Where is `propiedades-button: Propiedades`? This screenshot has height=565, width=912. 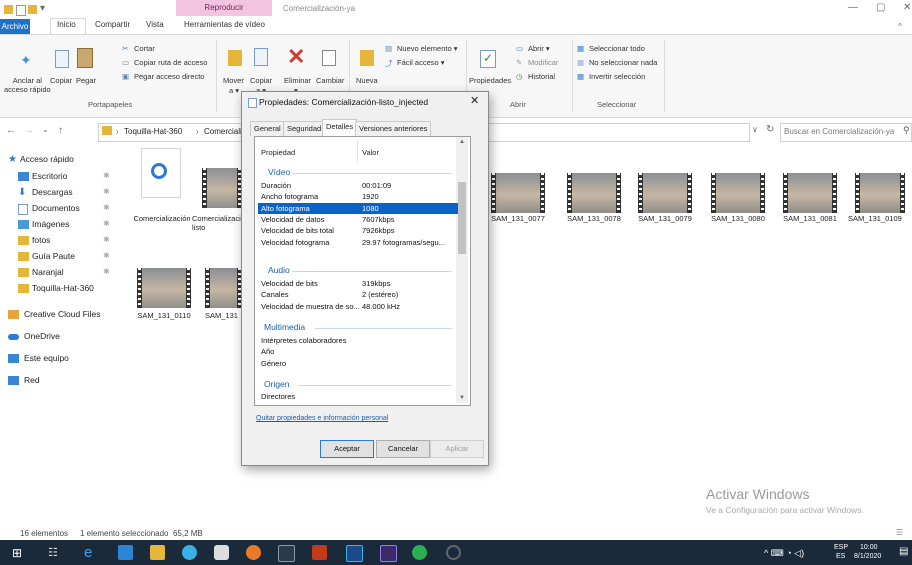
propiedades-button: Propiedades is located at coordinates (490, 80).